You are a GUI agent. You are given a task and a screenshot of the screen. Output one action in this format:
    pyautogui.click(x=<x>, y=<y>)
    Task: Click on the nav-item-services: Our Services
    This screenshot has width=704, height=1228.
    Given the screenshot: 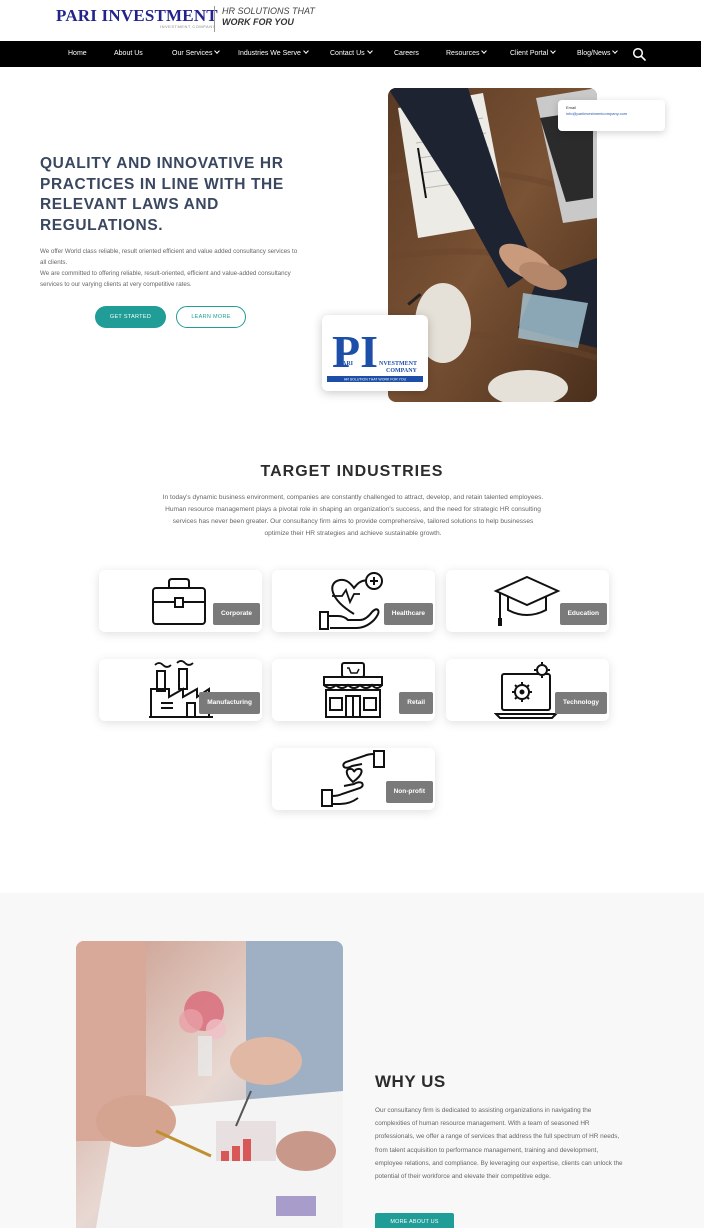 What is the action you would take?
    pyautogui.click(x=196, y=54)
    